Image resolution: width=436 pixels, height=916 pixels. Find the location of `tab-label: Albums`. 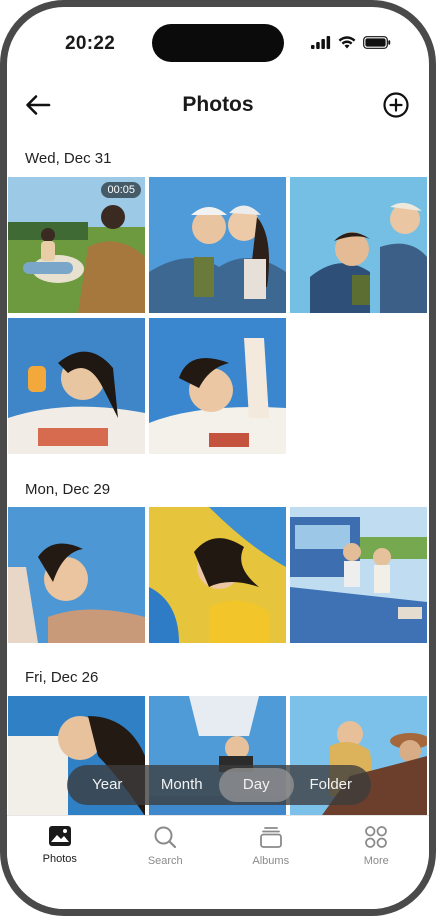

tab-label: Albums is located at coordinates (271, 861).